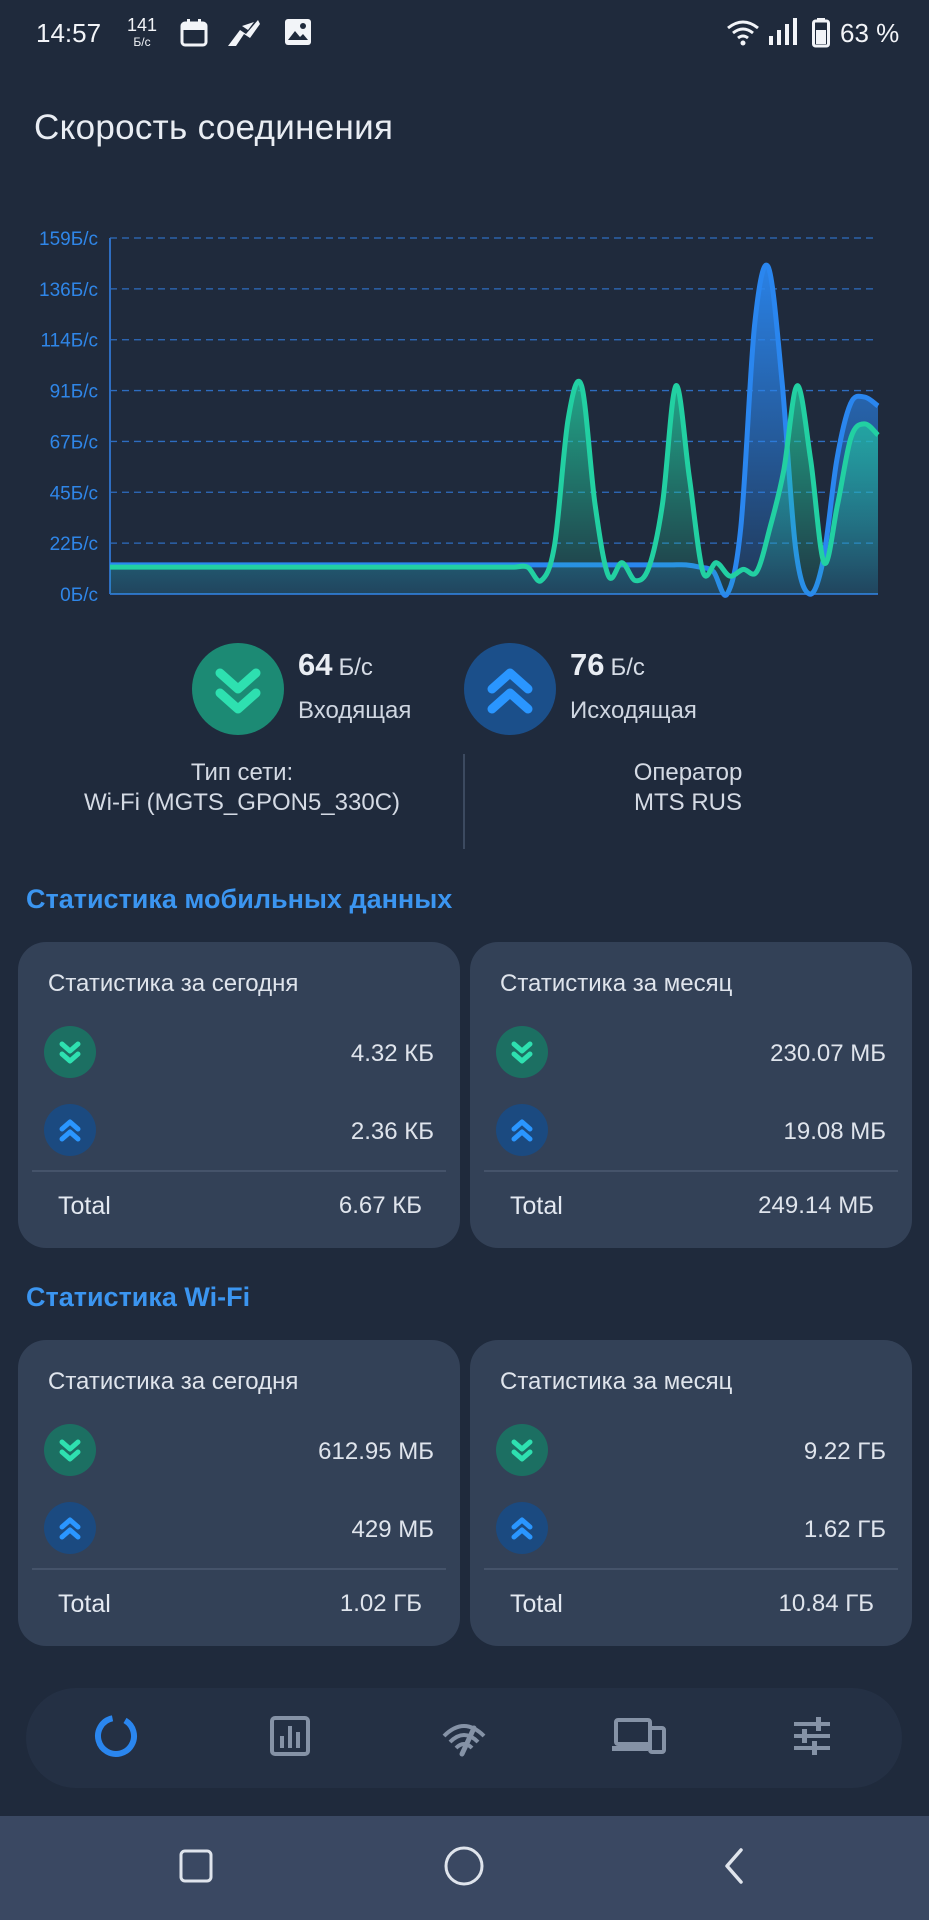 The height and width of the screenshot is (1920, 929). What do you see at coordinates (594, 690) in the screenshot?
I see `outgoing-speed: 76 Б/с Исходящая` at bounding box center [594, 690].